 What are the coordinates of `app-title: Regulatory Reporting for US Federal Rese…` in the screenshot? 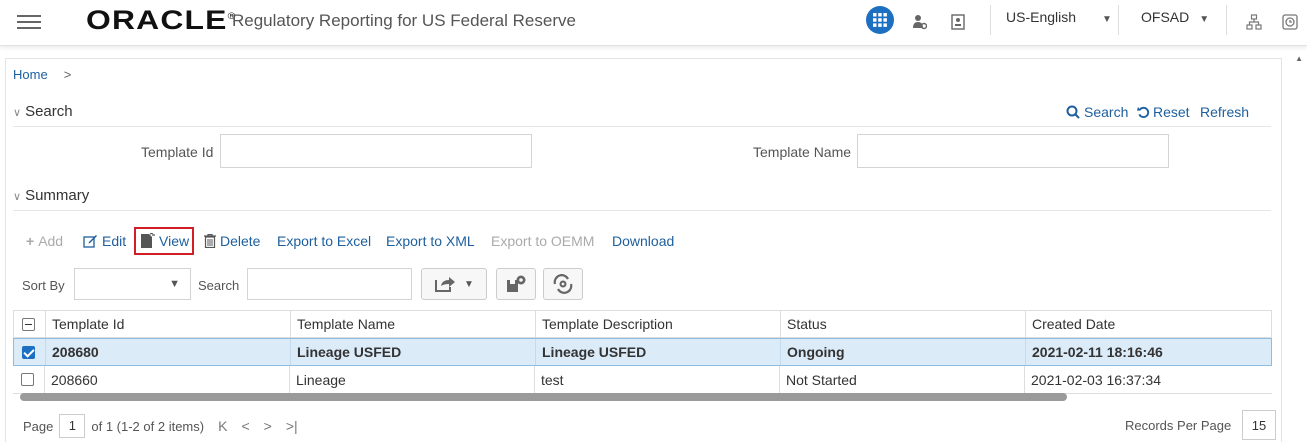 It's located at (404, 20).